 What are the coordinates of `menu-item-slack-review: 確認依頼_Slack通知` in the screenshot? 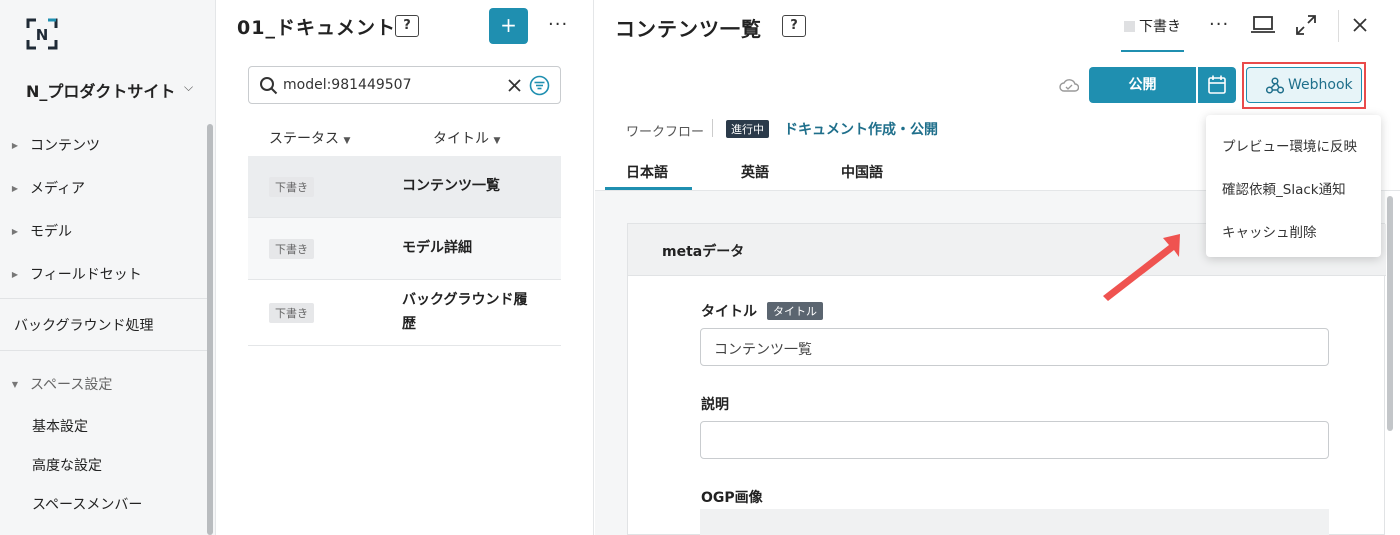 It's located at (1284, 188).